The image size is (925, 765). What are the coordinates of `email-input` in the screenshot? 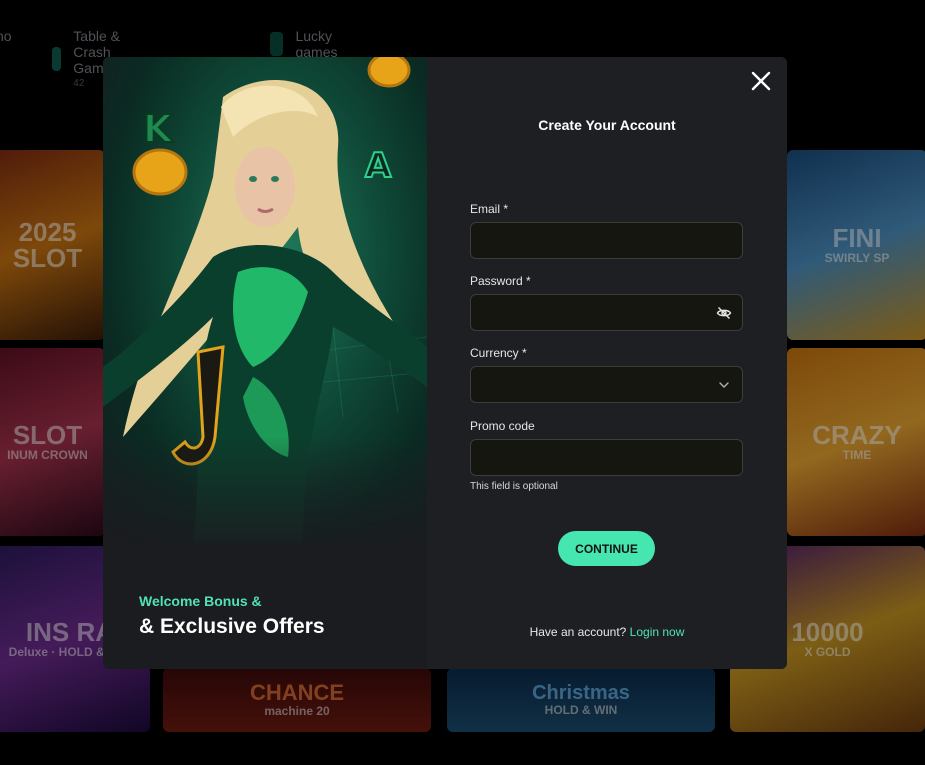 It's located at (606, 240).